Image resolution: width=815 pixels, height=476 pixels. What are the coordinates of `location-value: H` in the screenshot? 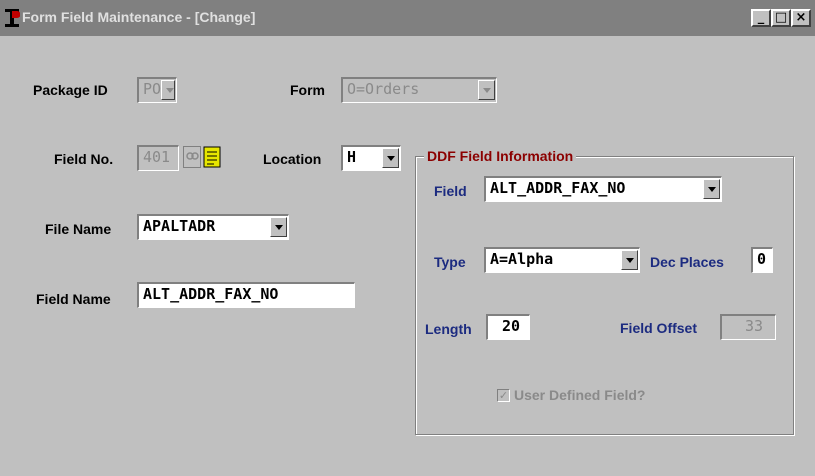 It's located at (352, 157).